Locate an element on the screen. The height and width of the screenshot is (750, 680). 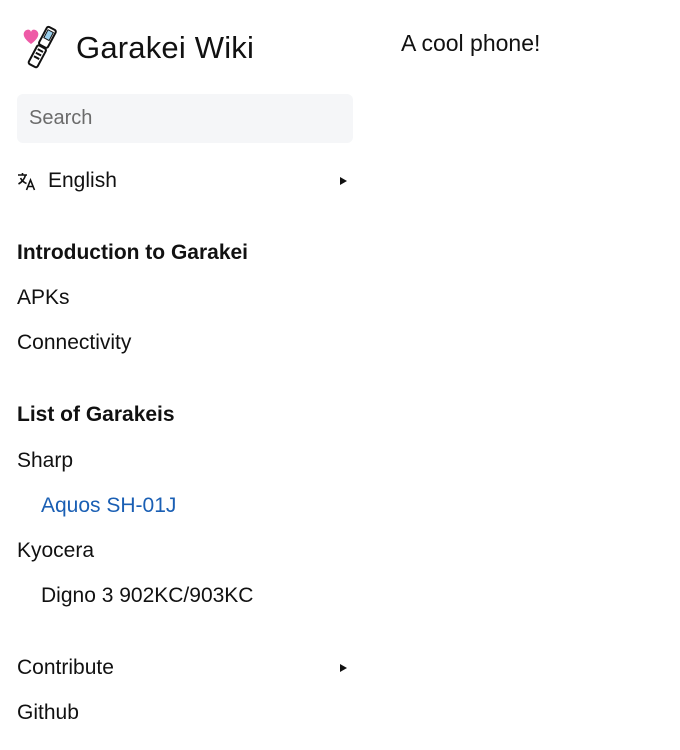
nav-link-apks: APKs is located at coordinates (43, 298).